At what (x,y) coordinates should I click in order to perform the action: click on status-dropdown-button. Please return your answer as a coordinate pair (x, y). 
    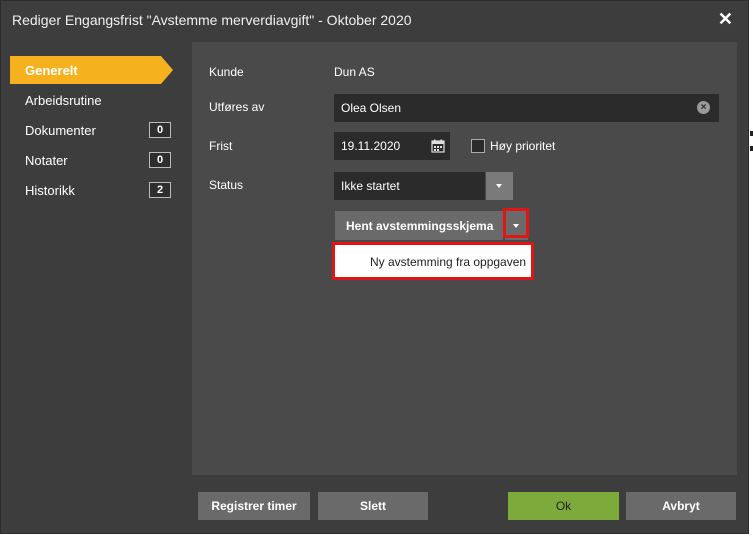
    Looking at the image, I should click on (499, 186).